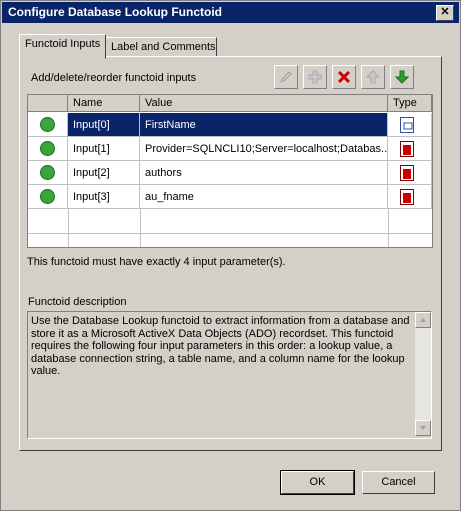 This screenshot has height=511, width=461. I want to click on inputs-section-label: Add/delete/reorder functoid inputs, so click(114, 78).